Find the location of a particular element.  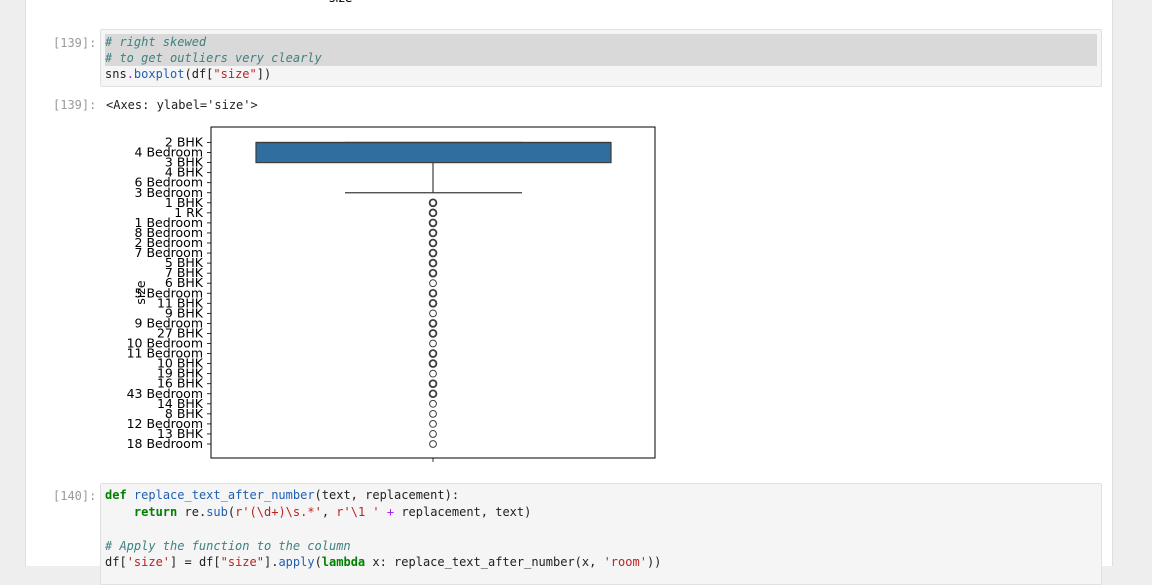

output-text-139: <Axes: ylabel='size'> is located at coordinates (182, 105).